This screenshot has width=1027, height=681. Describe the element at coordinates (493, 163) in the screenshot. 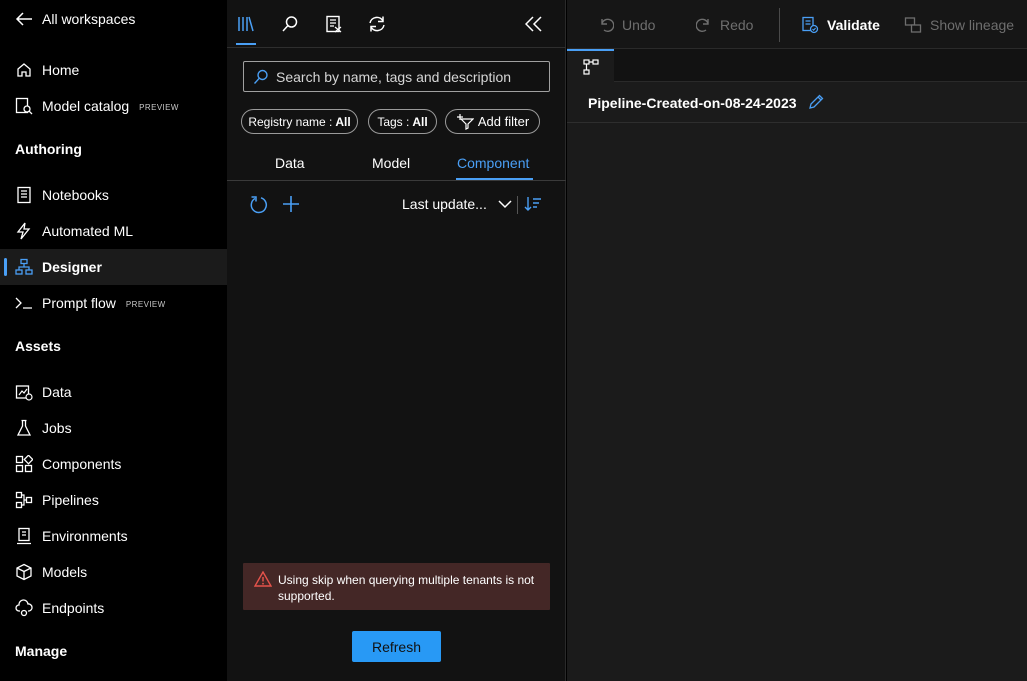

I see `tab-component: Component` at that location.